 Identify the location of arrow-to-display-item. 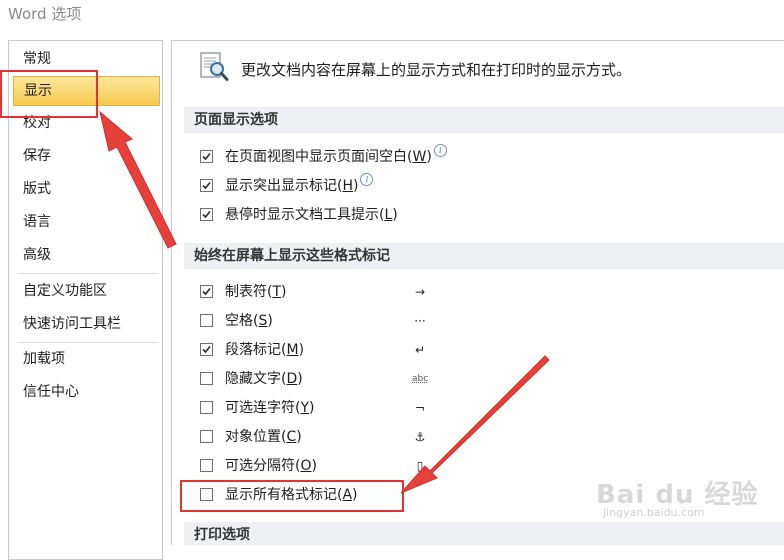
(138, 179).